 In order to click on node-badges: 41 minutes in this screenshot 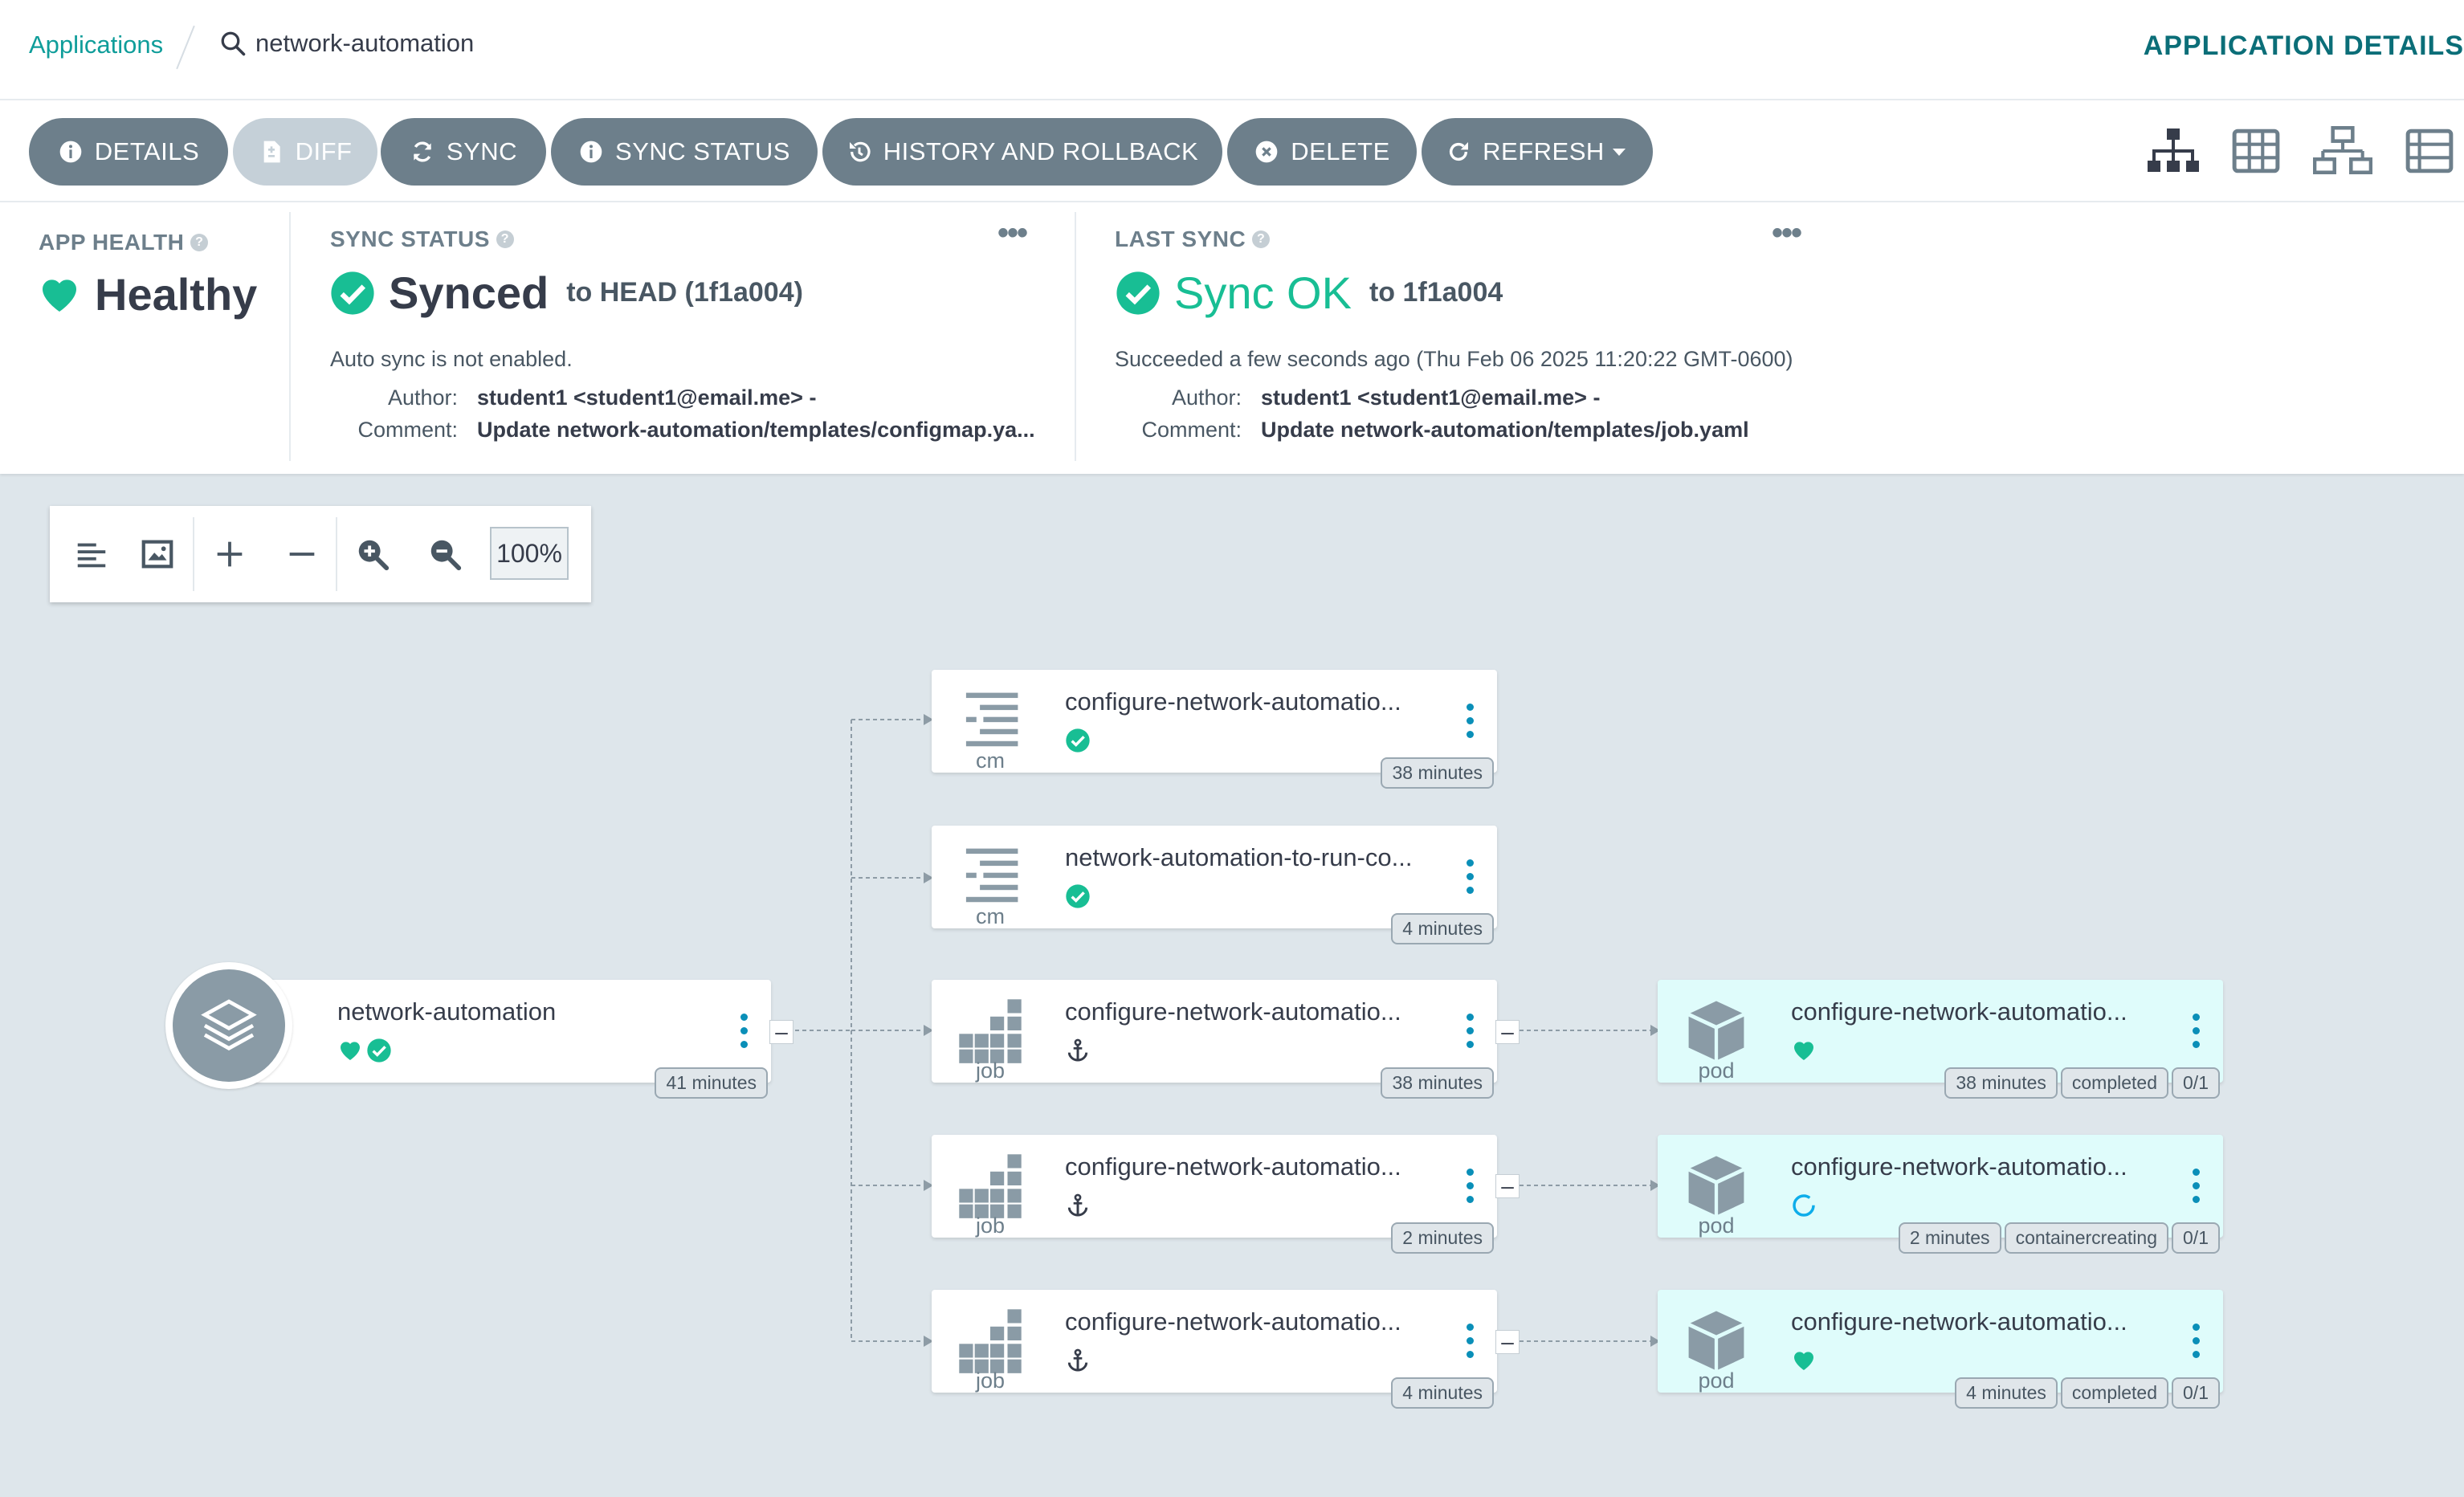, I will do `click(711, 1083)`.